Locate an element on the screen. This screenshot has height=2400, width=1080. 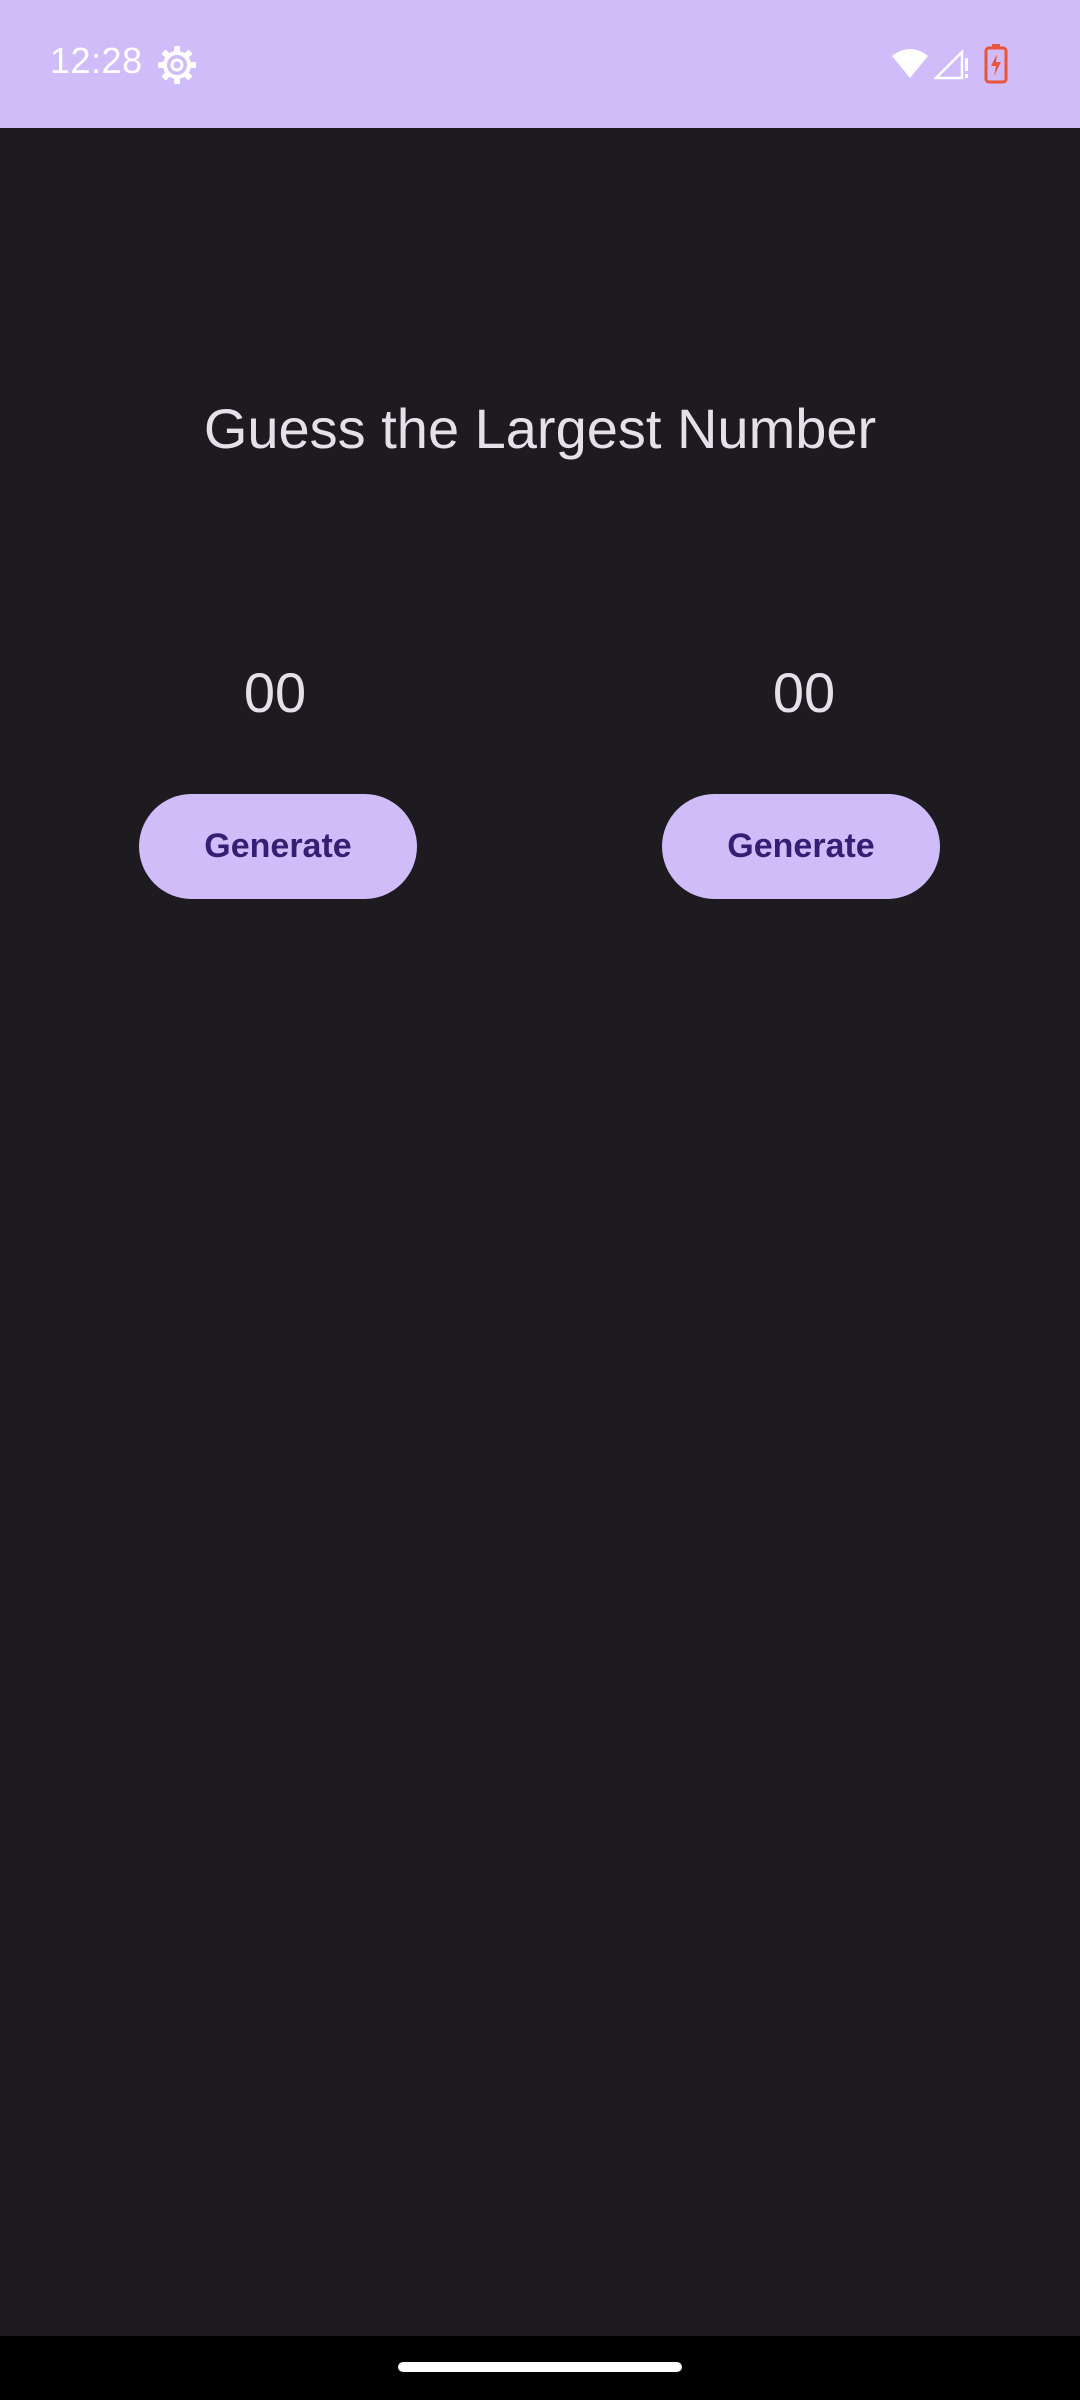
battery-charging-icon is located at coordinates (996, 64).